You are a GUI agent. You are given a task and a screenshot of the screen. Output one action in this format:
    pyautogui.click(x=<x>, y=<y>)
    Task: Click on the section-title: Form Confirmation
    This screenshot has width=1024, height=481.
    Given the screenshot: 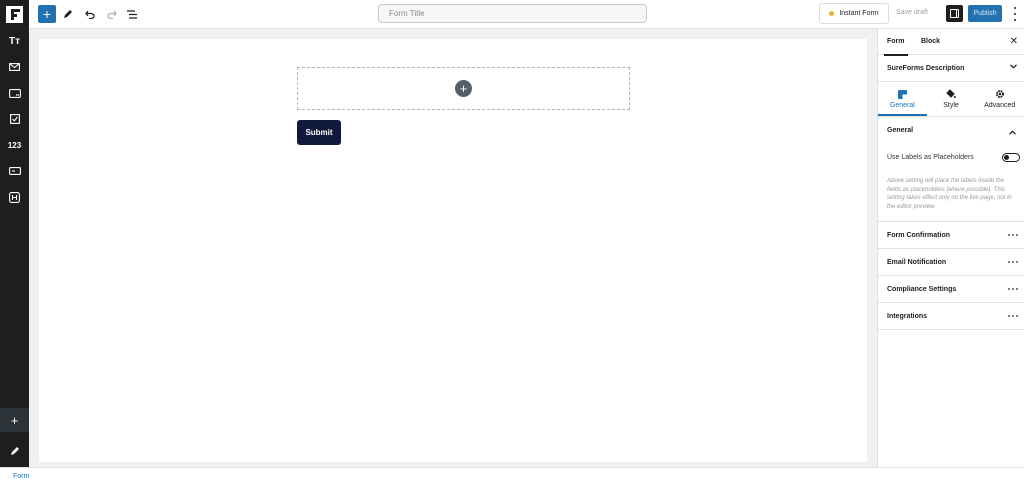 What is the action you would take?
    pyautogui.click(x=918, y=235)
    